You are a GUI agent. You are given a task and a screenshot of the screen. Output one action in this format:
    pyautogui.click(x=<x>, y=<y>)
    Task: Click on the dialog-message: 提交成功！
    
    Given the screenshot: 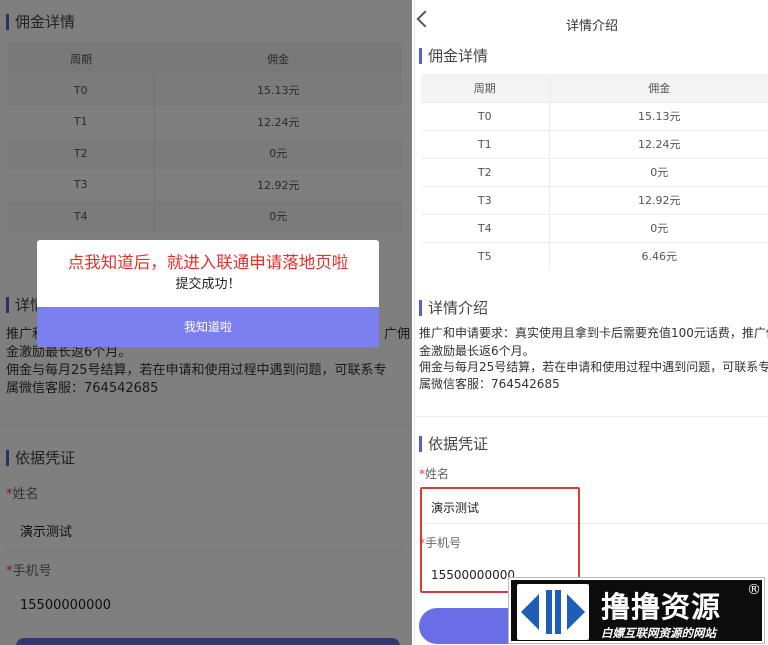 What is the action you would take?
    pyautogui.click(x=208, y=284)
    